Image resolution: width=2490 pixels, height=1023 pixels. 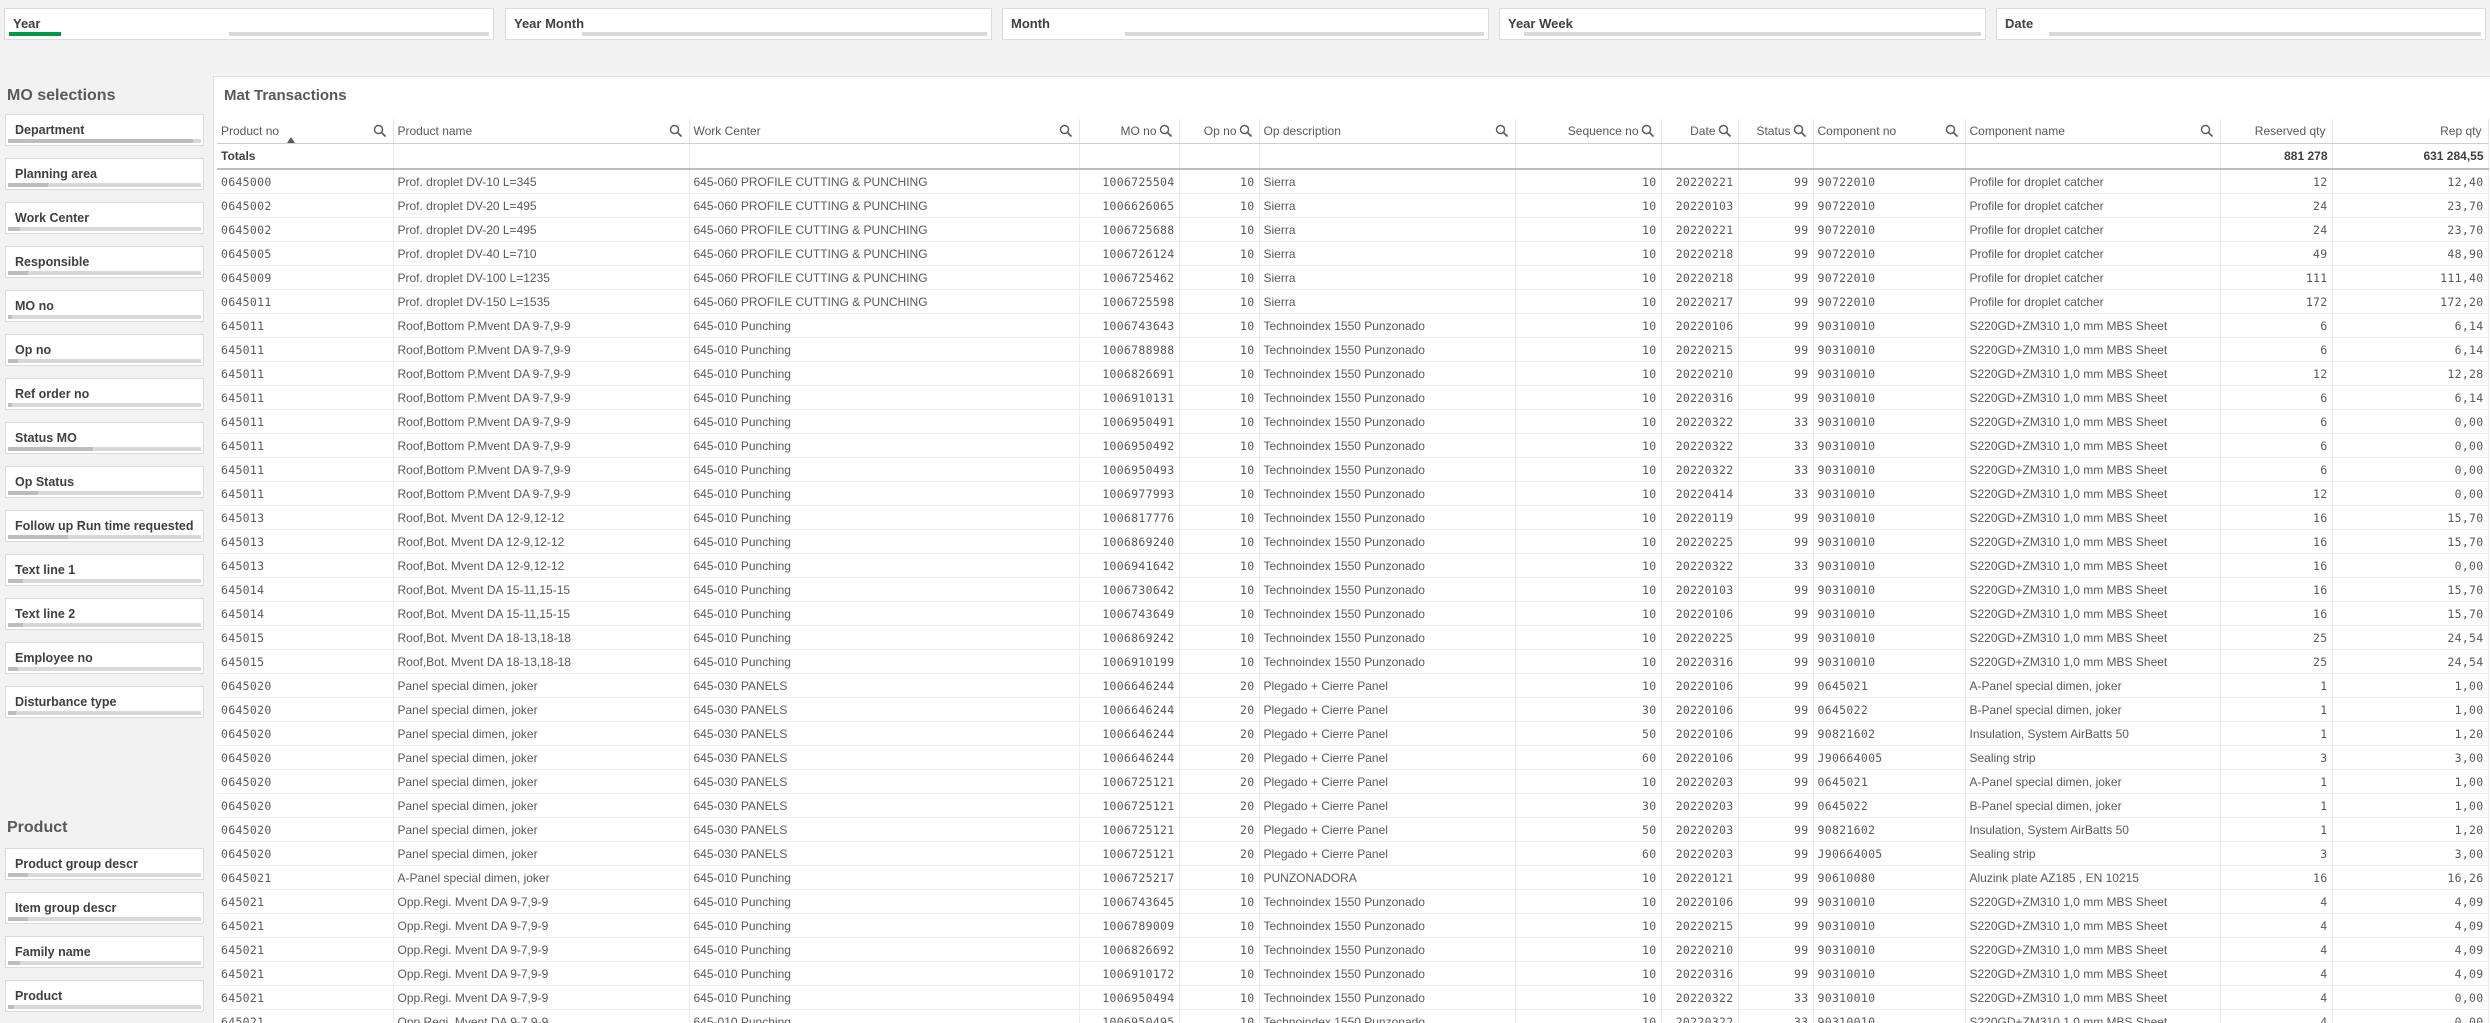 I want to click on listbox-planning-area: Planning area, so click(x=104, y=174).